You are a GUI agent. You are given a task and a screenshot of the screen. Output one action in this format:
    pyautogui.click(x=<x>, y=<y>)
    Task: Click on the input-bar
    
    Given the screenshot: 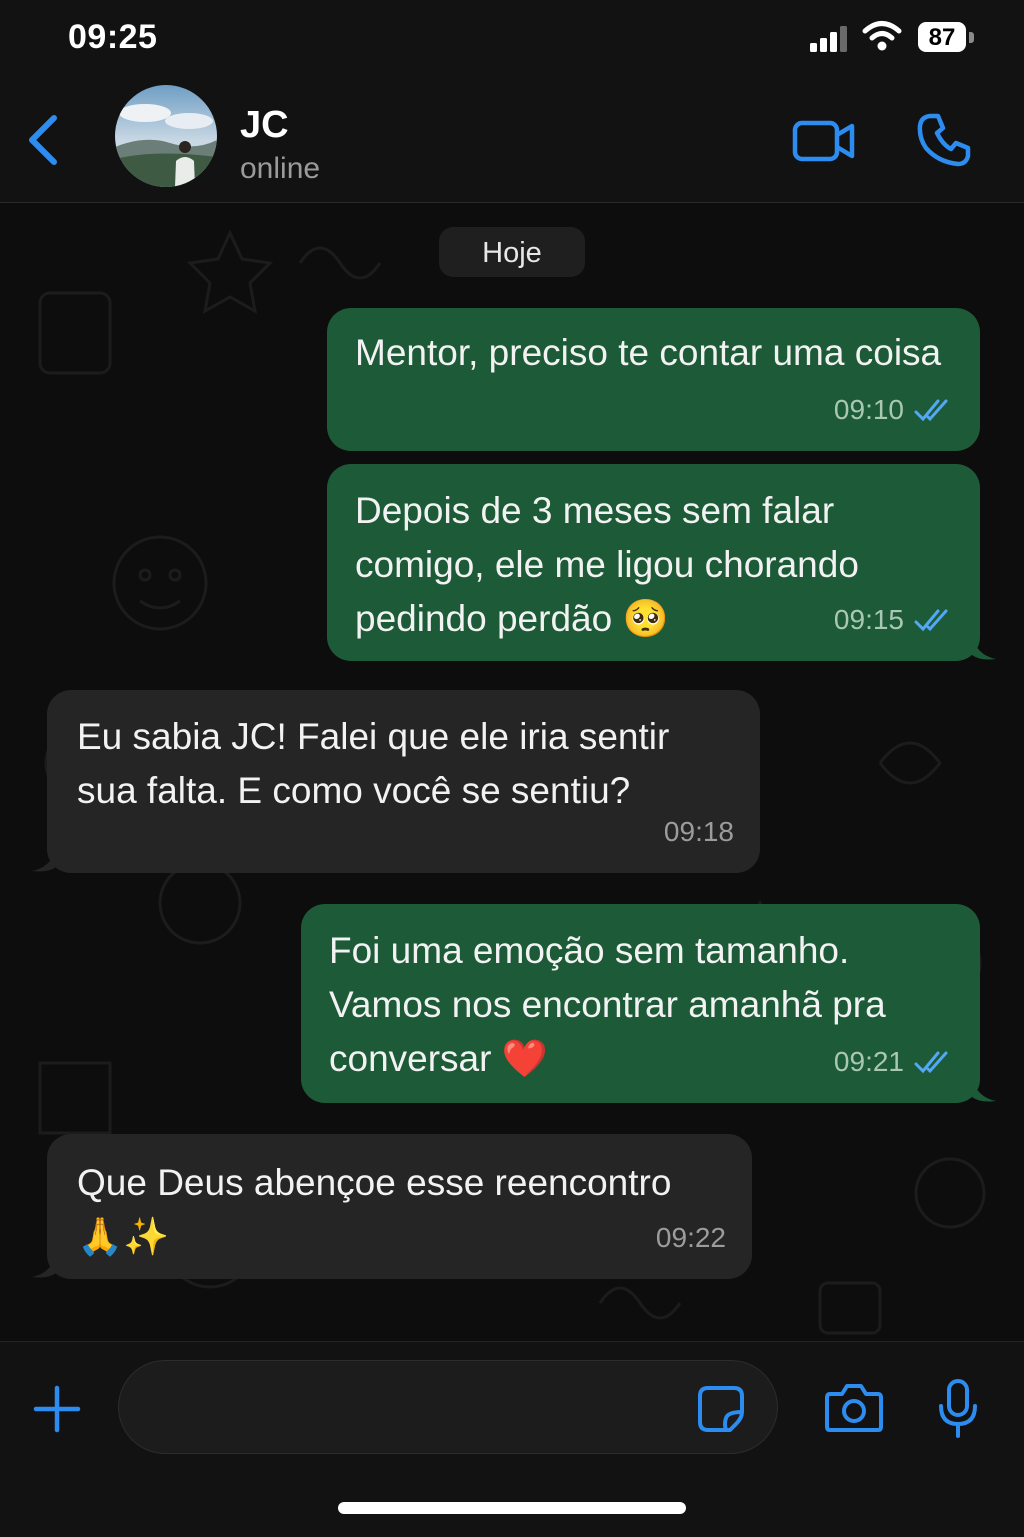 What is the action you would take?
    pyautogui.click(x=512, y=1439)
    